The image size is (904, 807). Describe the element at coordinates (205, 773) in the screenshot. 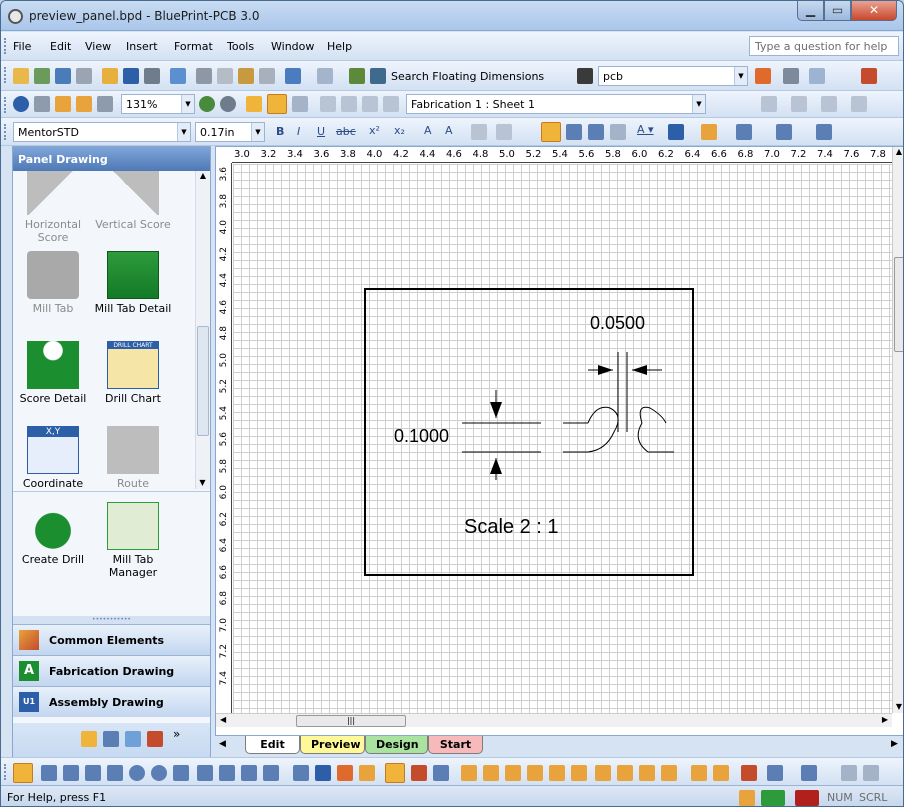

I see `callout-tool-icon` at that location.